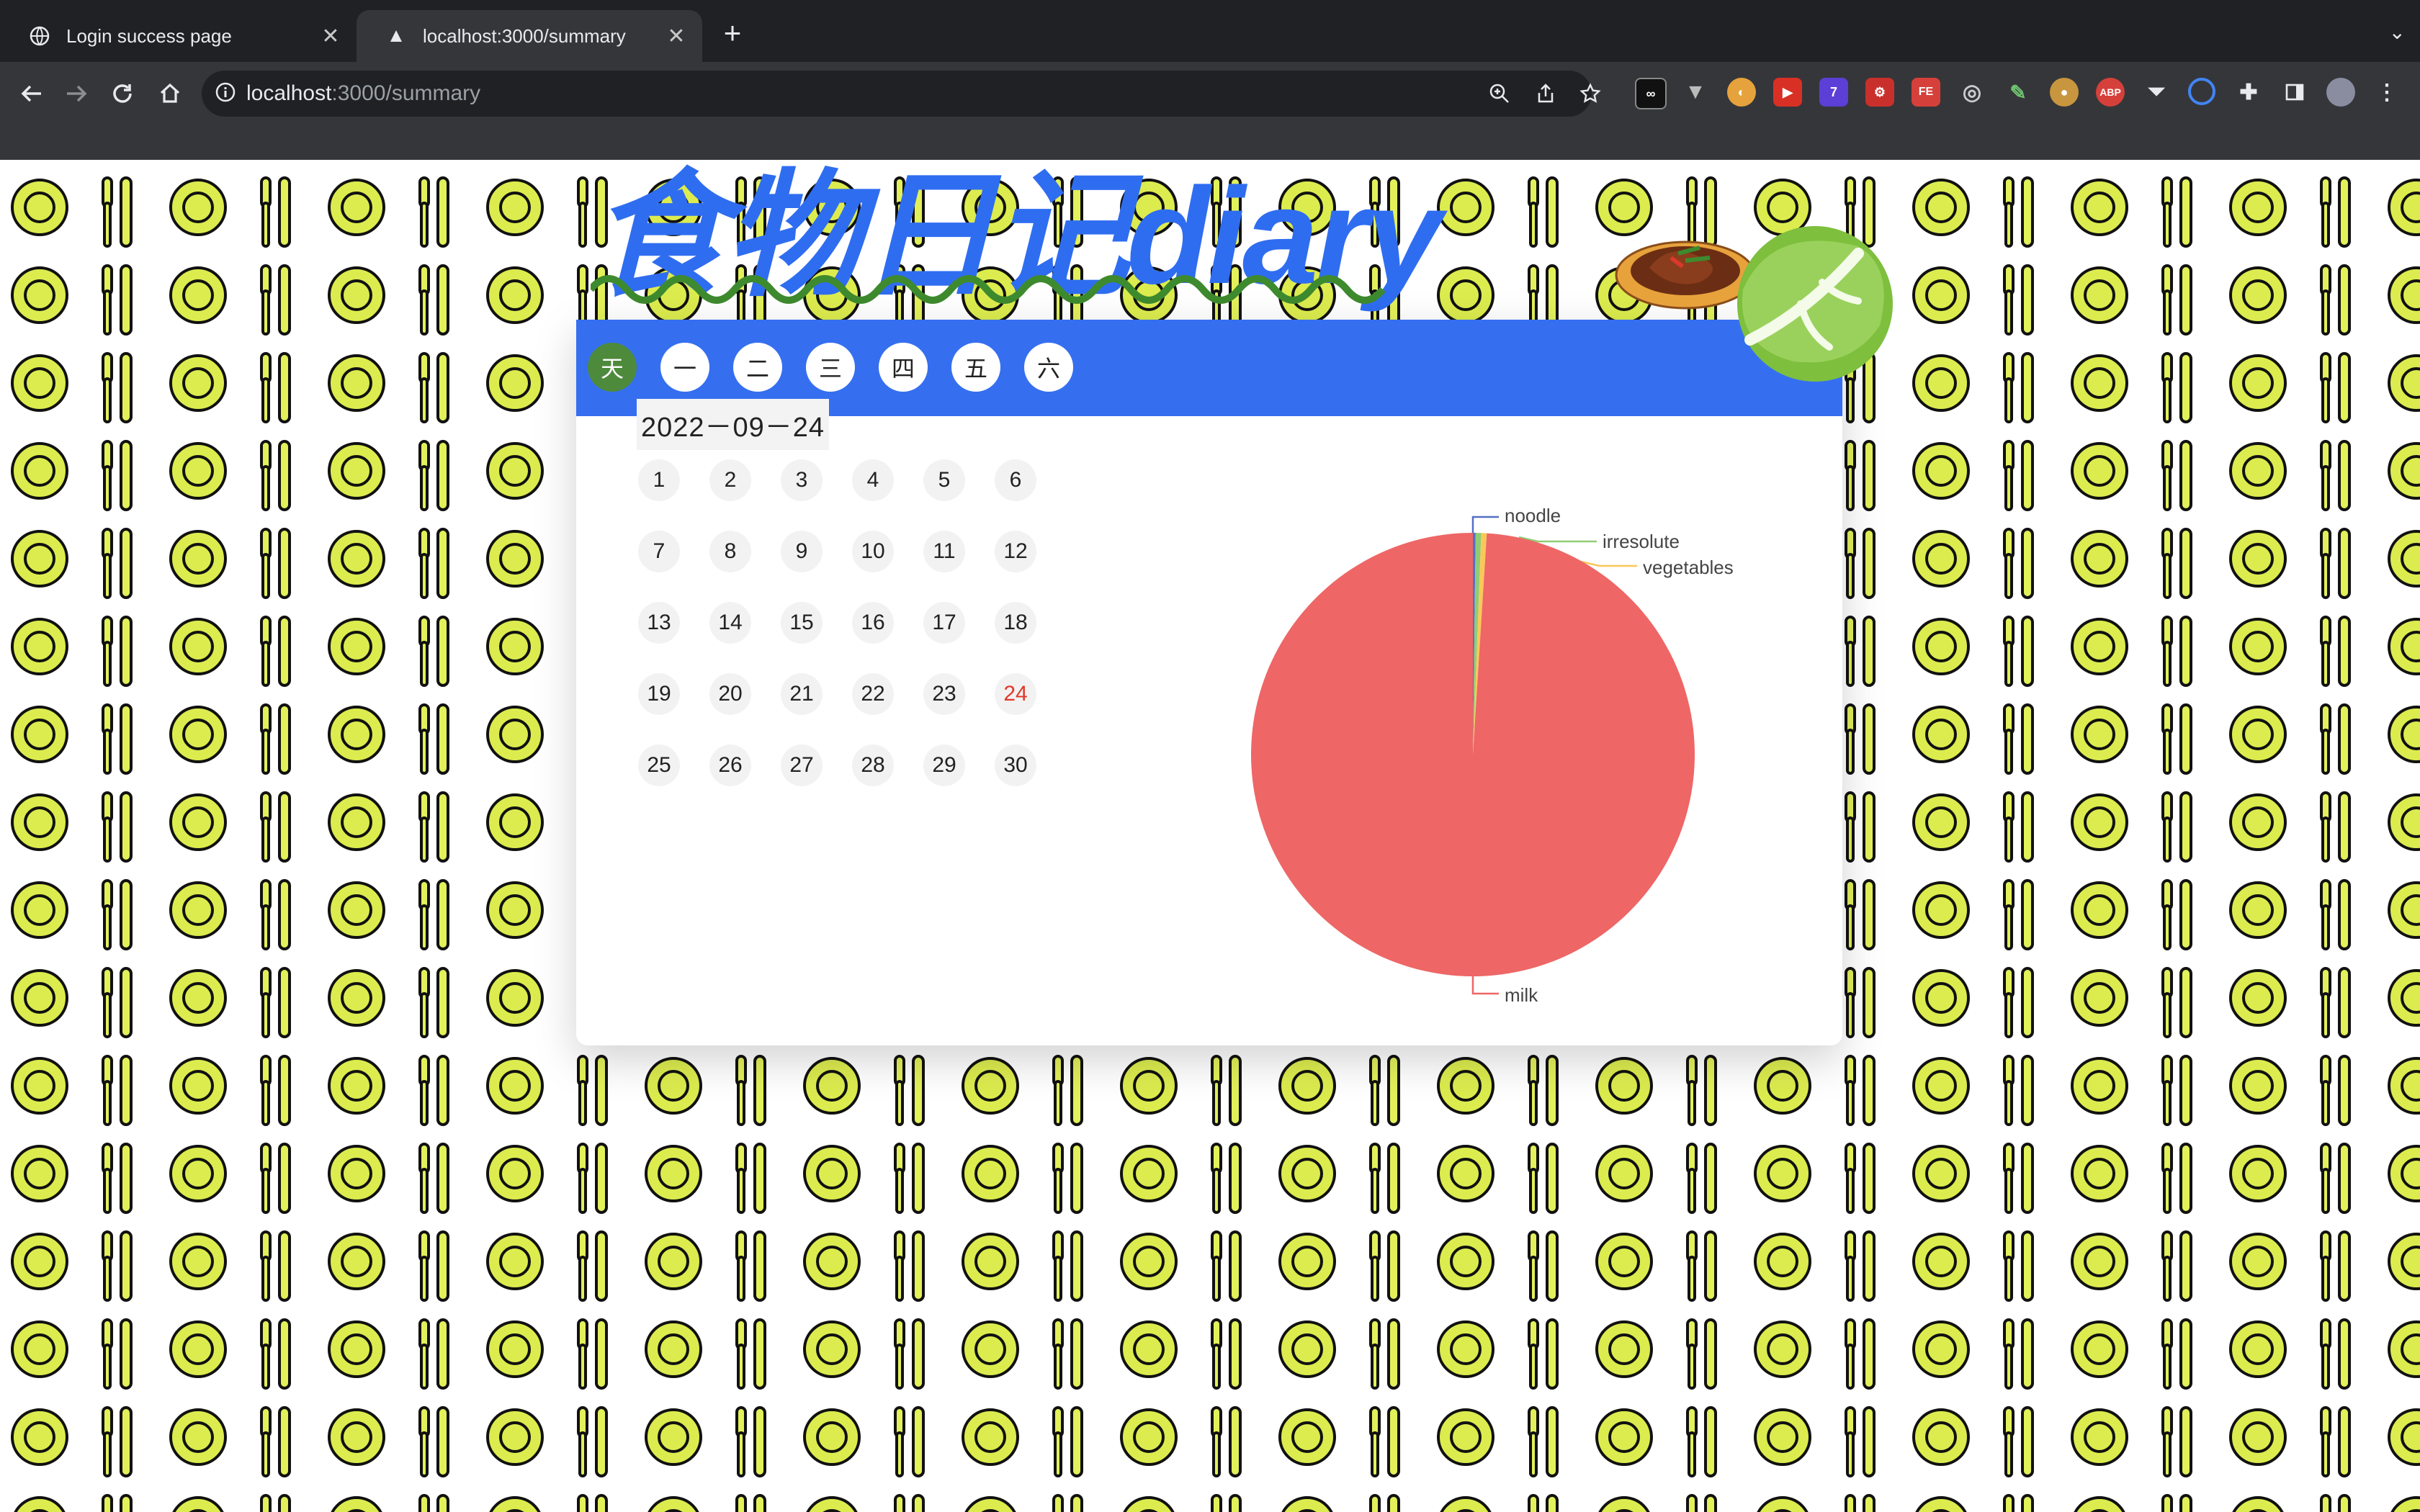  Describe the element at coordinates (1741, 92) in the screenshot. I see `extension-cookie-icon: ◐` at that location.